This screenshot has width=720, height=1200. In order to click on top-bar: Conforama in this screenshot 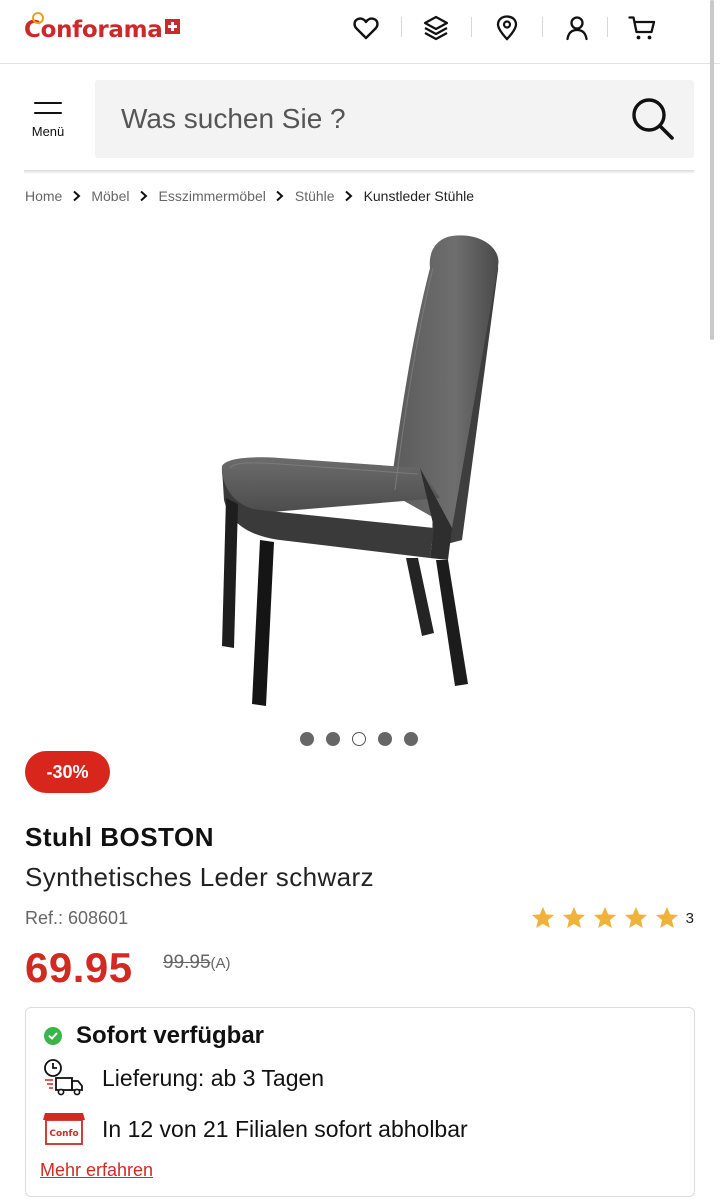, I will do `click(360, 32)`.